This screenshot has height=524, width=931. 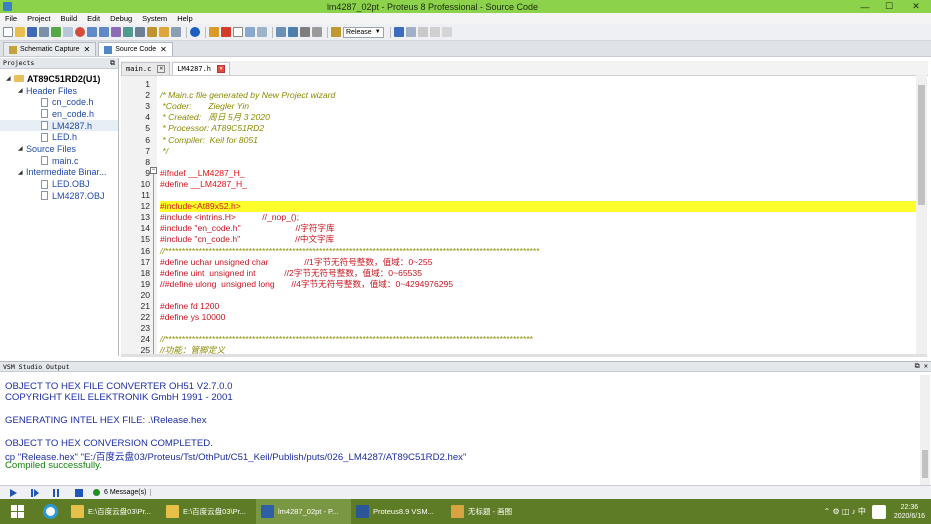 I want to click on build-icon, so click(x=281, y=32).